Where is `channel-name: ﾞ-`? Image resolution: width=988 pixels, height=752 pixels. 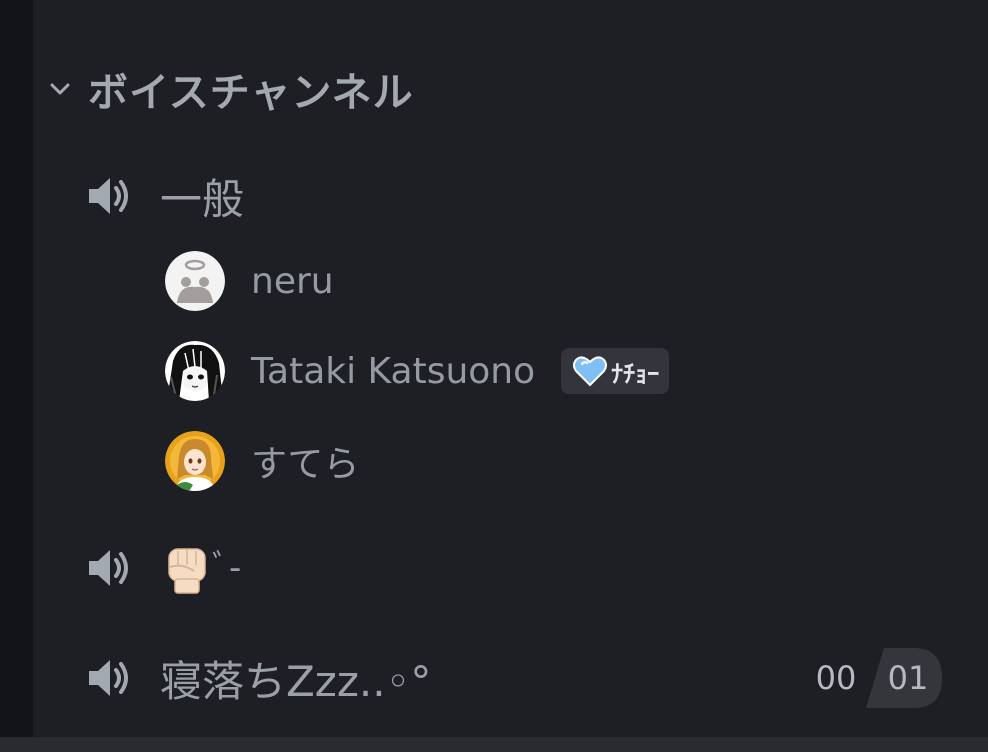
channel-name: ﾞ- is located at coordinates (200, 568).